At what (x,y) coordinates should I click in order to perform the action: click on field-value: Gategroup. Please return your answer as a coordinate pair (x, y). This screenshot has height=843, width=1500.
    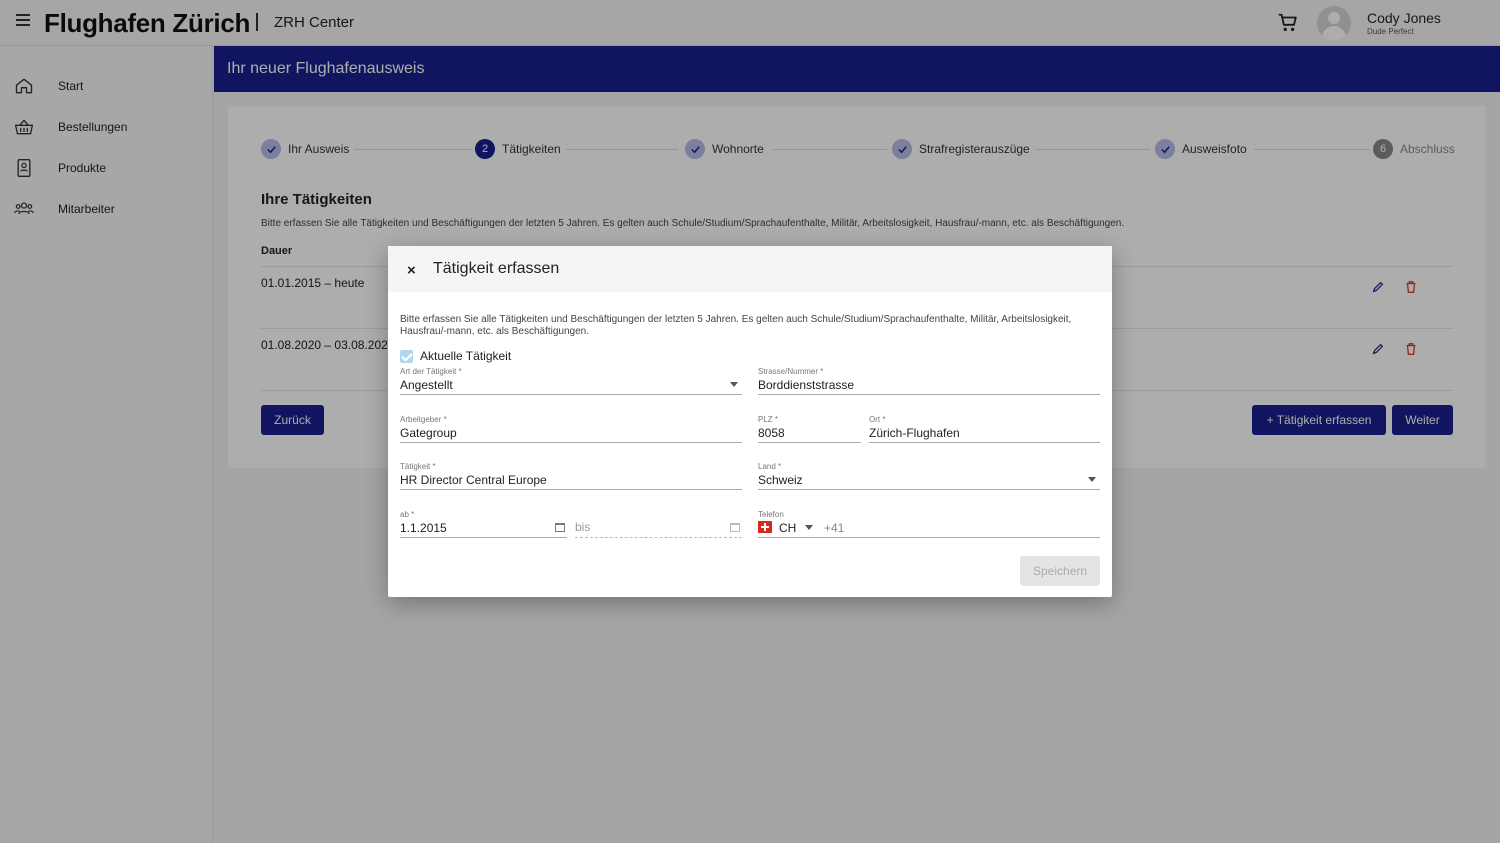
    Looking at the image, I should click on (428, 433).